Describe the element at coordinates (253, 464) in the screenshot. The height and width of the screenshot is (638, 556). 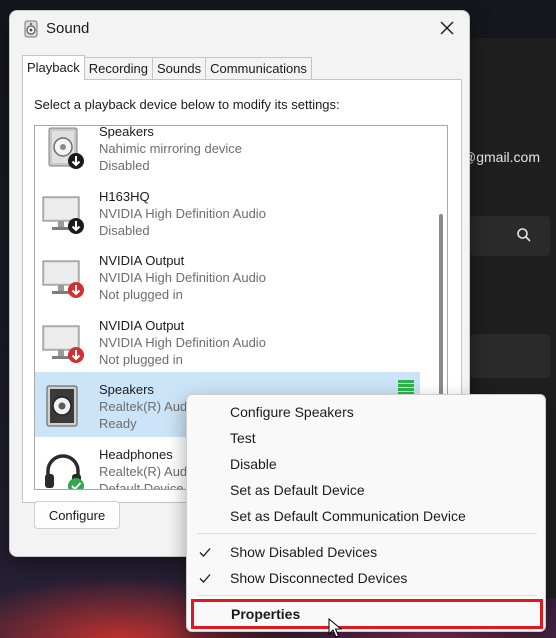
I see `menu-item-label: Disable` at that location.